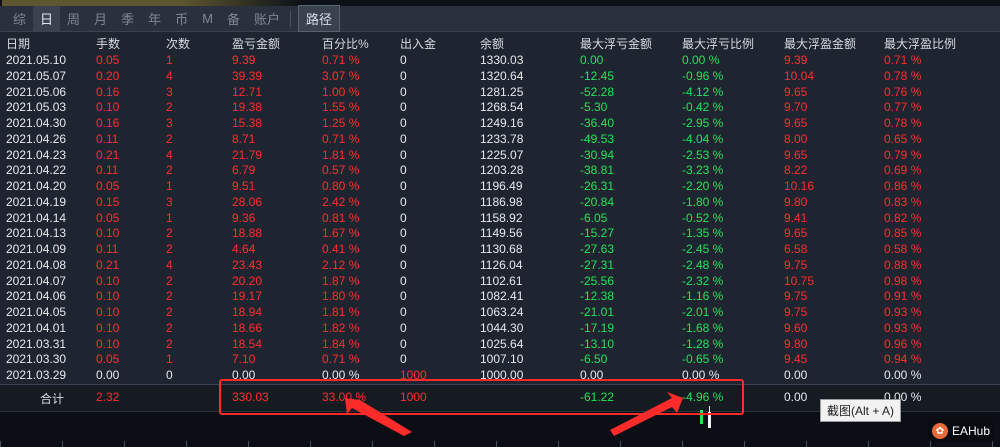  Describe the element at coordinates (703, 264) in the screenshot. I see `table-cell: -2.48 %` at that location.